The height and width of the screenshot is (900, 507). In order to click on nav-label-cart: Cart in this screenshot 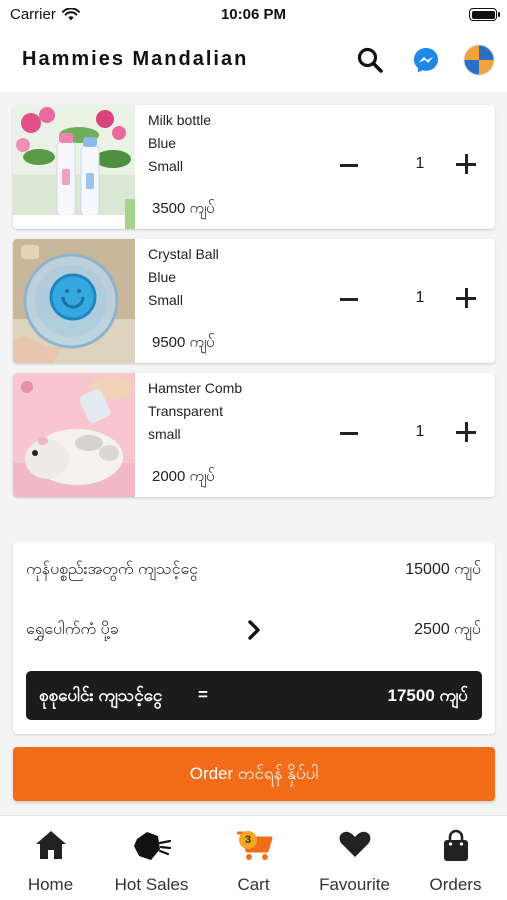, I will do `click(253, 884)`.